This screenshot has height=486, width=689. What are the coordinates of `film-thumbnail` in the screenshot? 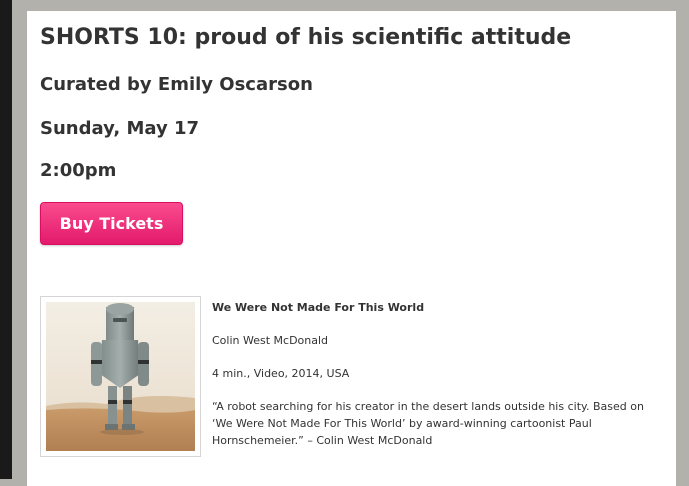 It's located at (120, 376).